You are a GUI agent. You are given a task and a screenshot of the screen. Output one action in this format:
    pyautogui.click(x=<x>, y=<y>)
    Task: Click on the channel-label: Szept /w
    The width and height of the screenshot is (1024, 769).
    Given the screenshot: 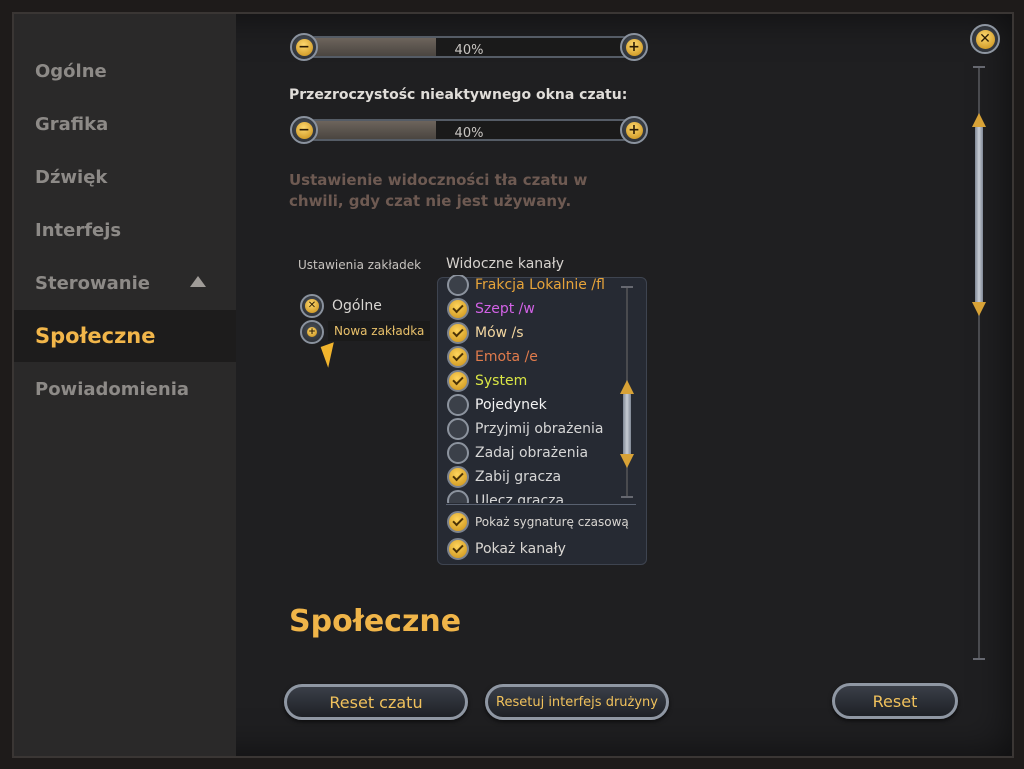 What is the action you would take?
    pyautogui.click(x=505, y=309)
    